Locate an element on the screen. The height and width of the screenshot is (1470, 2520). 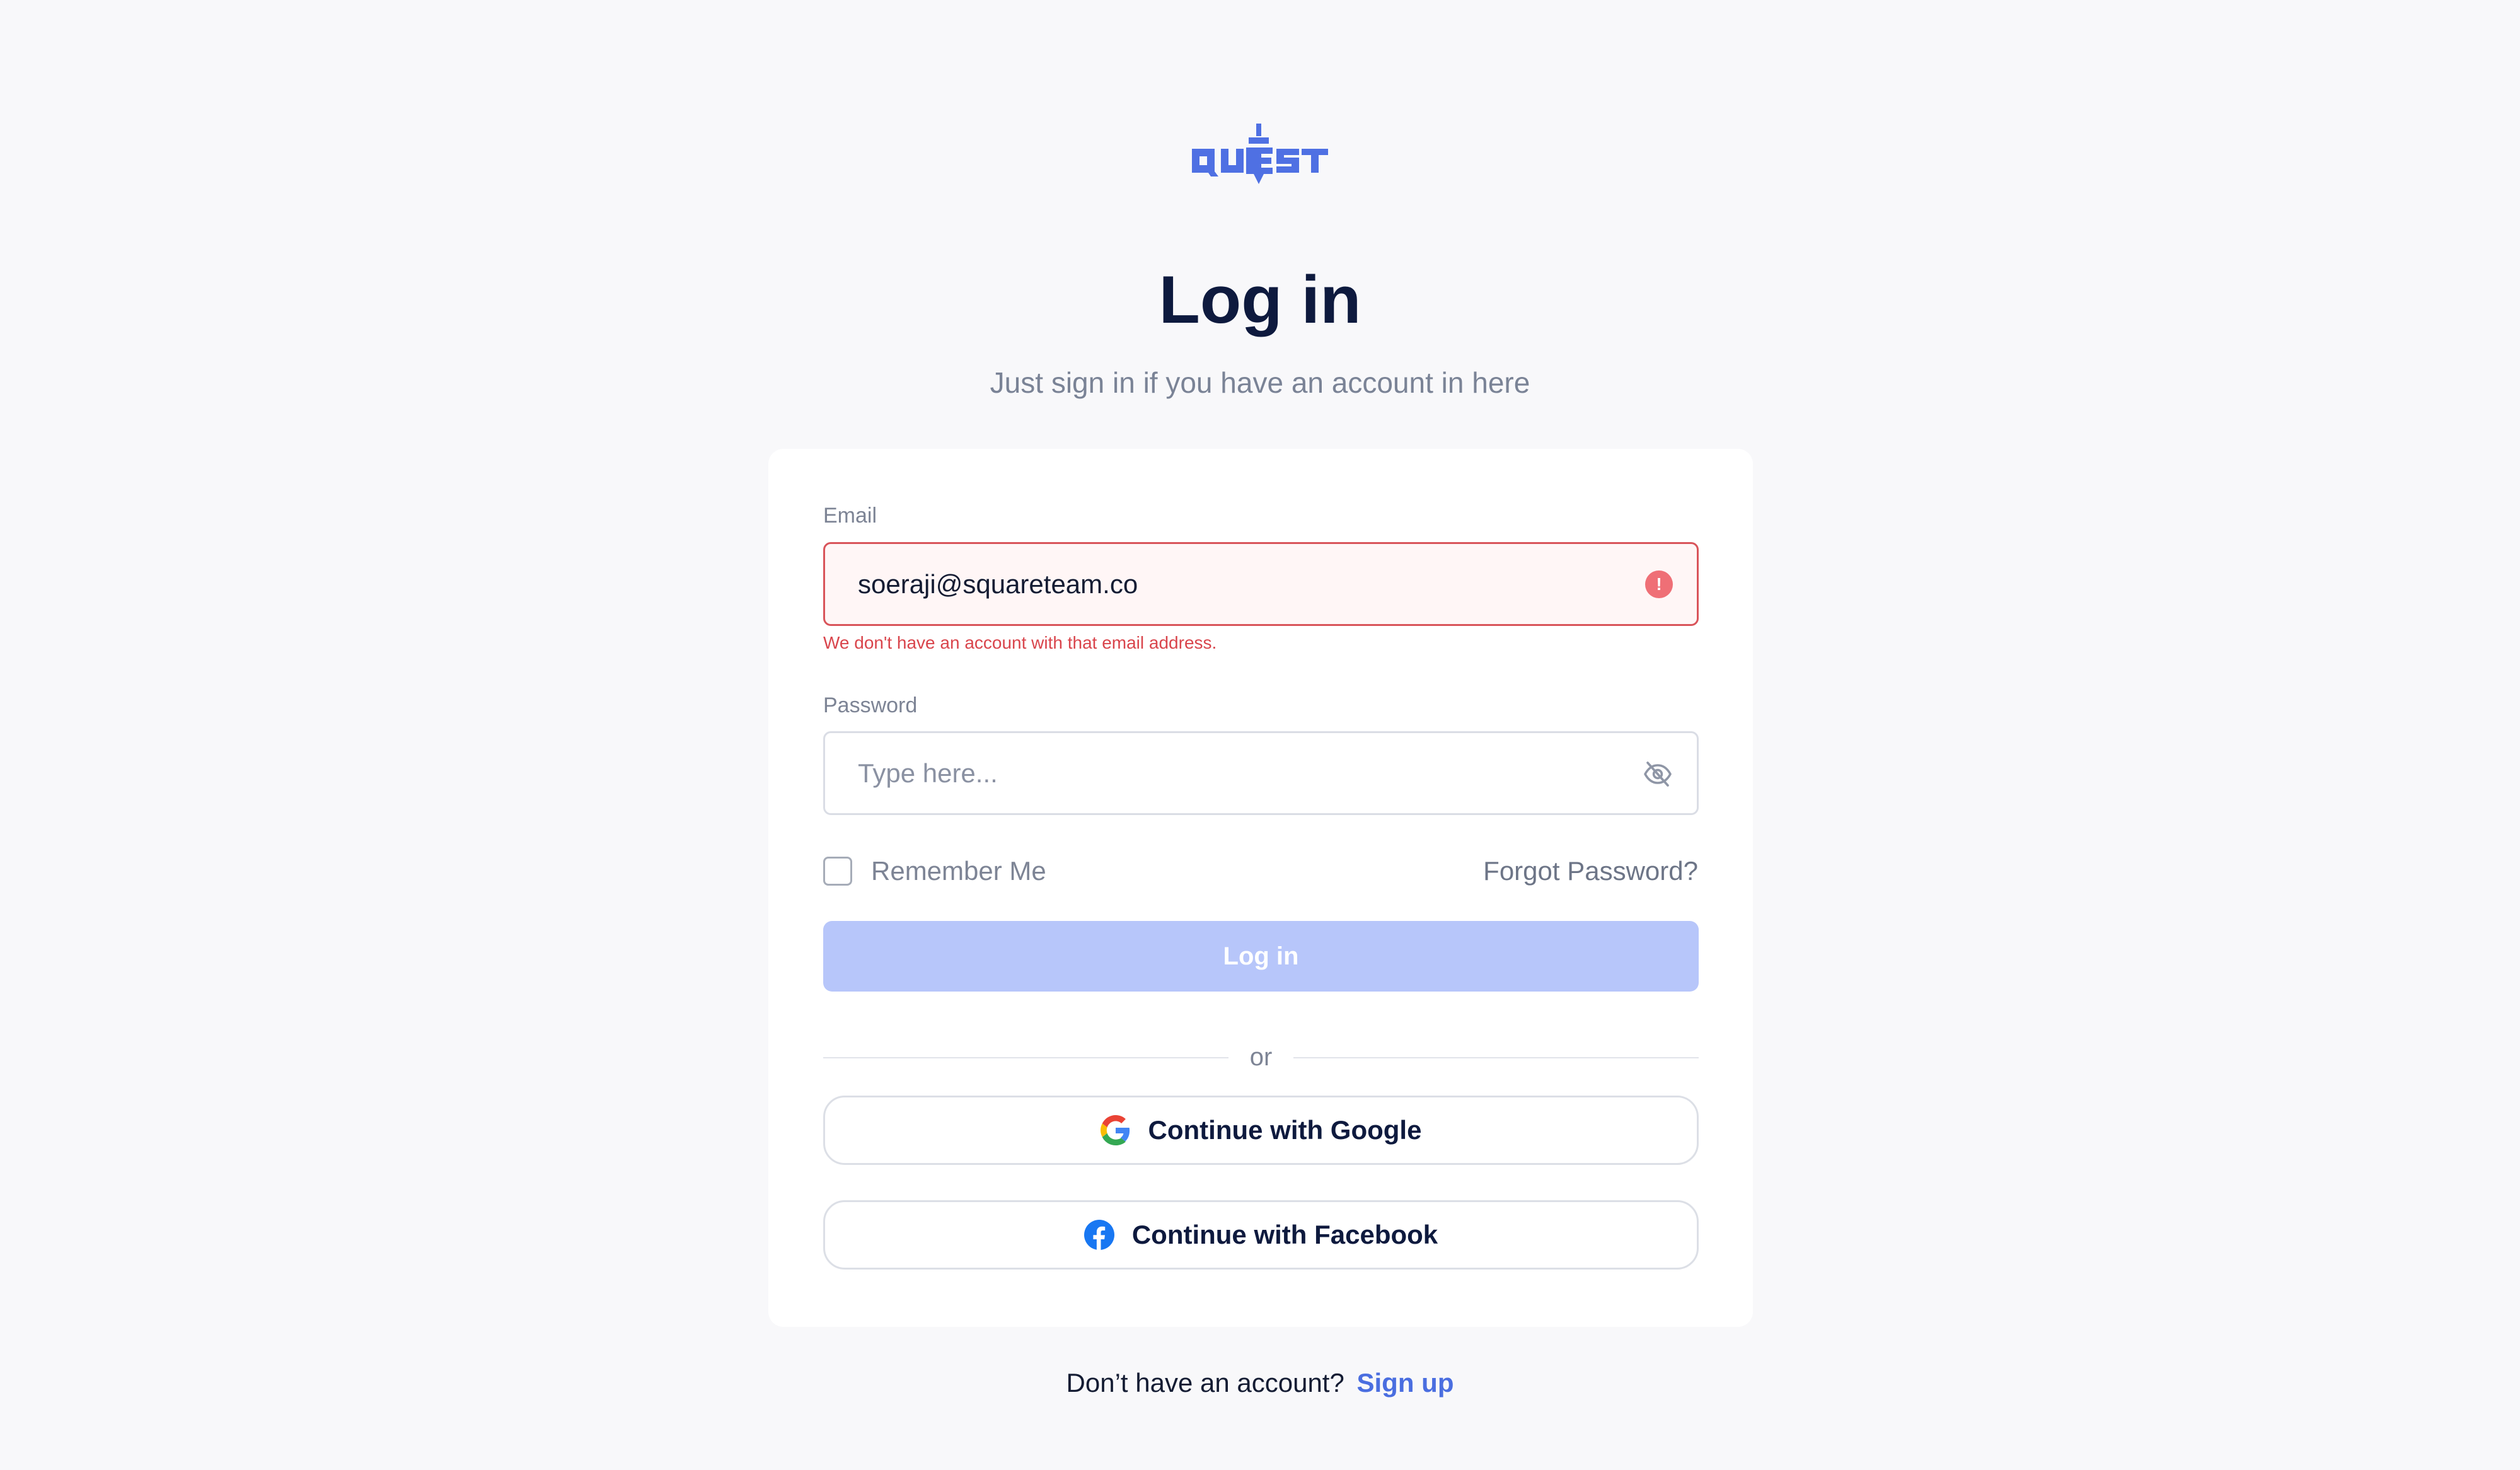
page-title: Log in is located at coordinates (1260, 299).